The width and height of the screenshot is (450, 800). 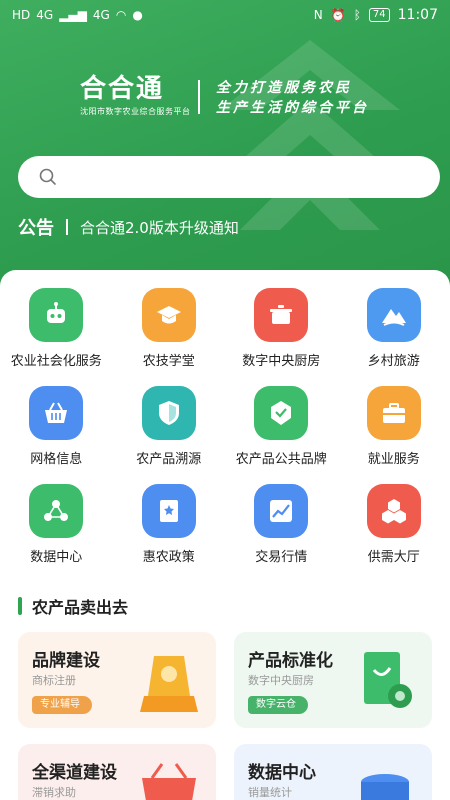 What do you see at coordinates (310, 135) in the screenshot?
I see `watermark-logo-icon` at bounding box center [310, 135].